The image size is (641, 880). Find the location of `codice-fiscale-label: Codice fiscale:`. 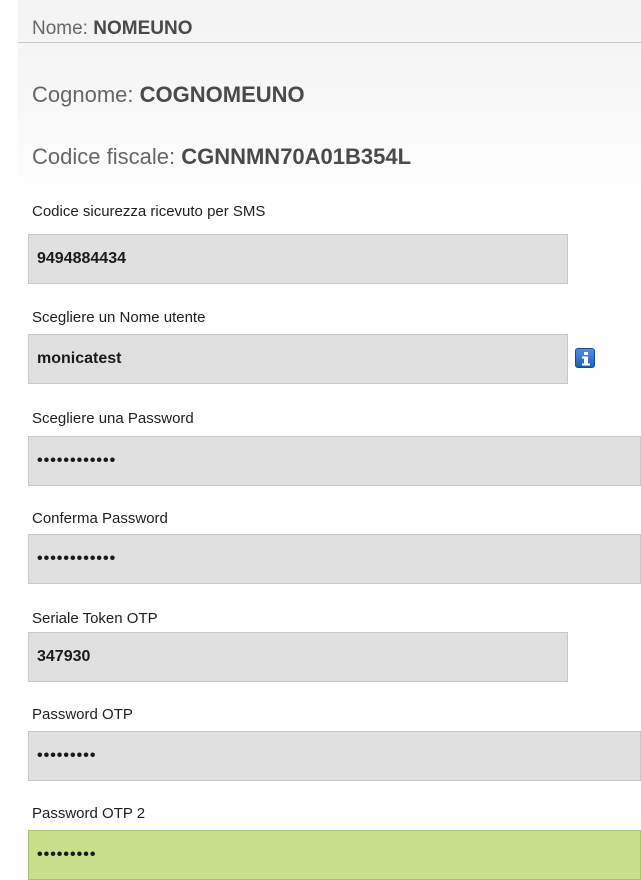

codice-fiscale-label: Codice fiscale: is located at coordinates (104, 156).